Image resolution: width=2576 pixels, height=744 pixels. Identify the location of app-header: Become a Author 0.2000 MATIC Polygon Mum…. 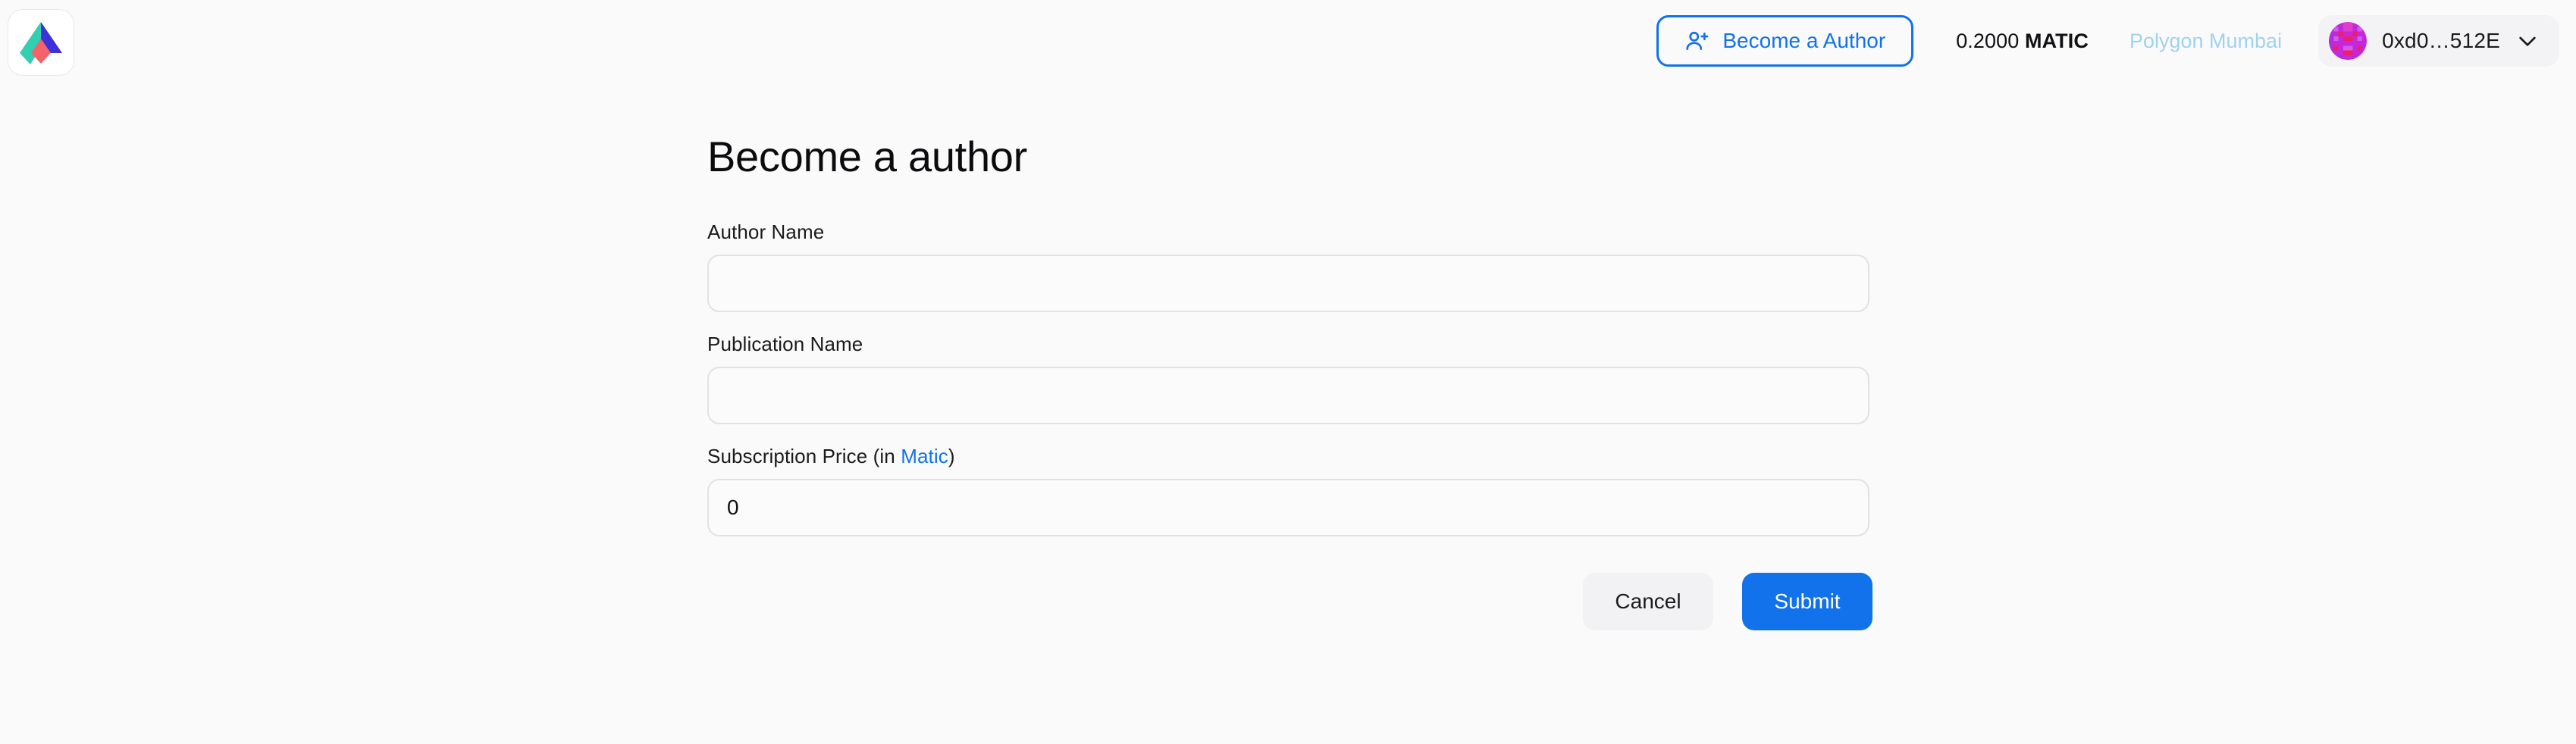
(1288, 49).